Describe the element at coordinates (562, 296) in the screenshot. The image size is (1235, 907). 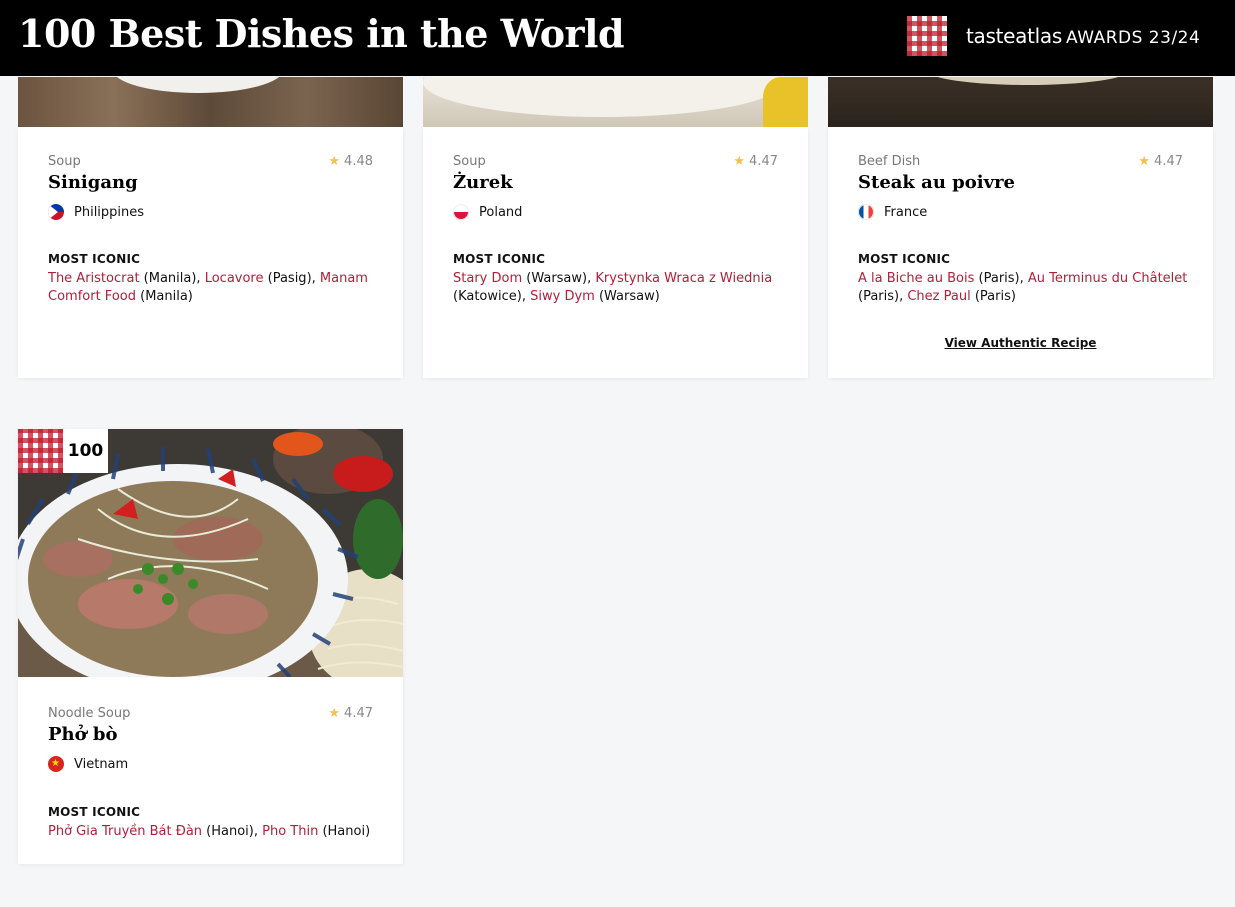
I see `restaurant-link: Siwy Dym` at that location.